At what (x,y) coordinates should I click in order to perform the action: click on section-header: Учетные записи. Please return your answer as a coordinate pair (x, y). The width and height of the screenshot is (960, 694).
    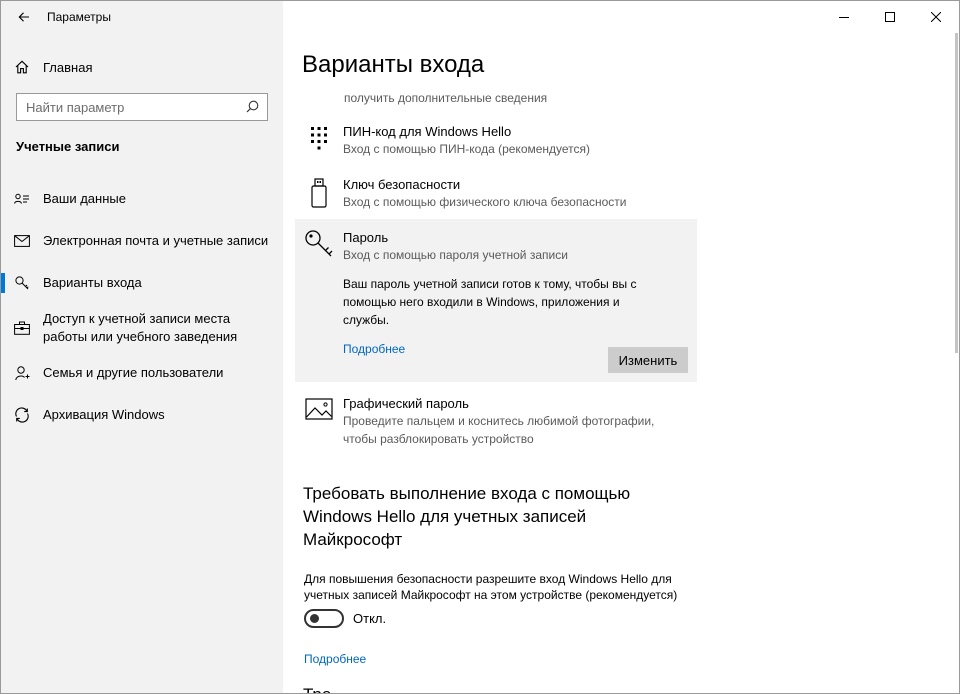
    Looking at the image, I should click on (68, 146).